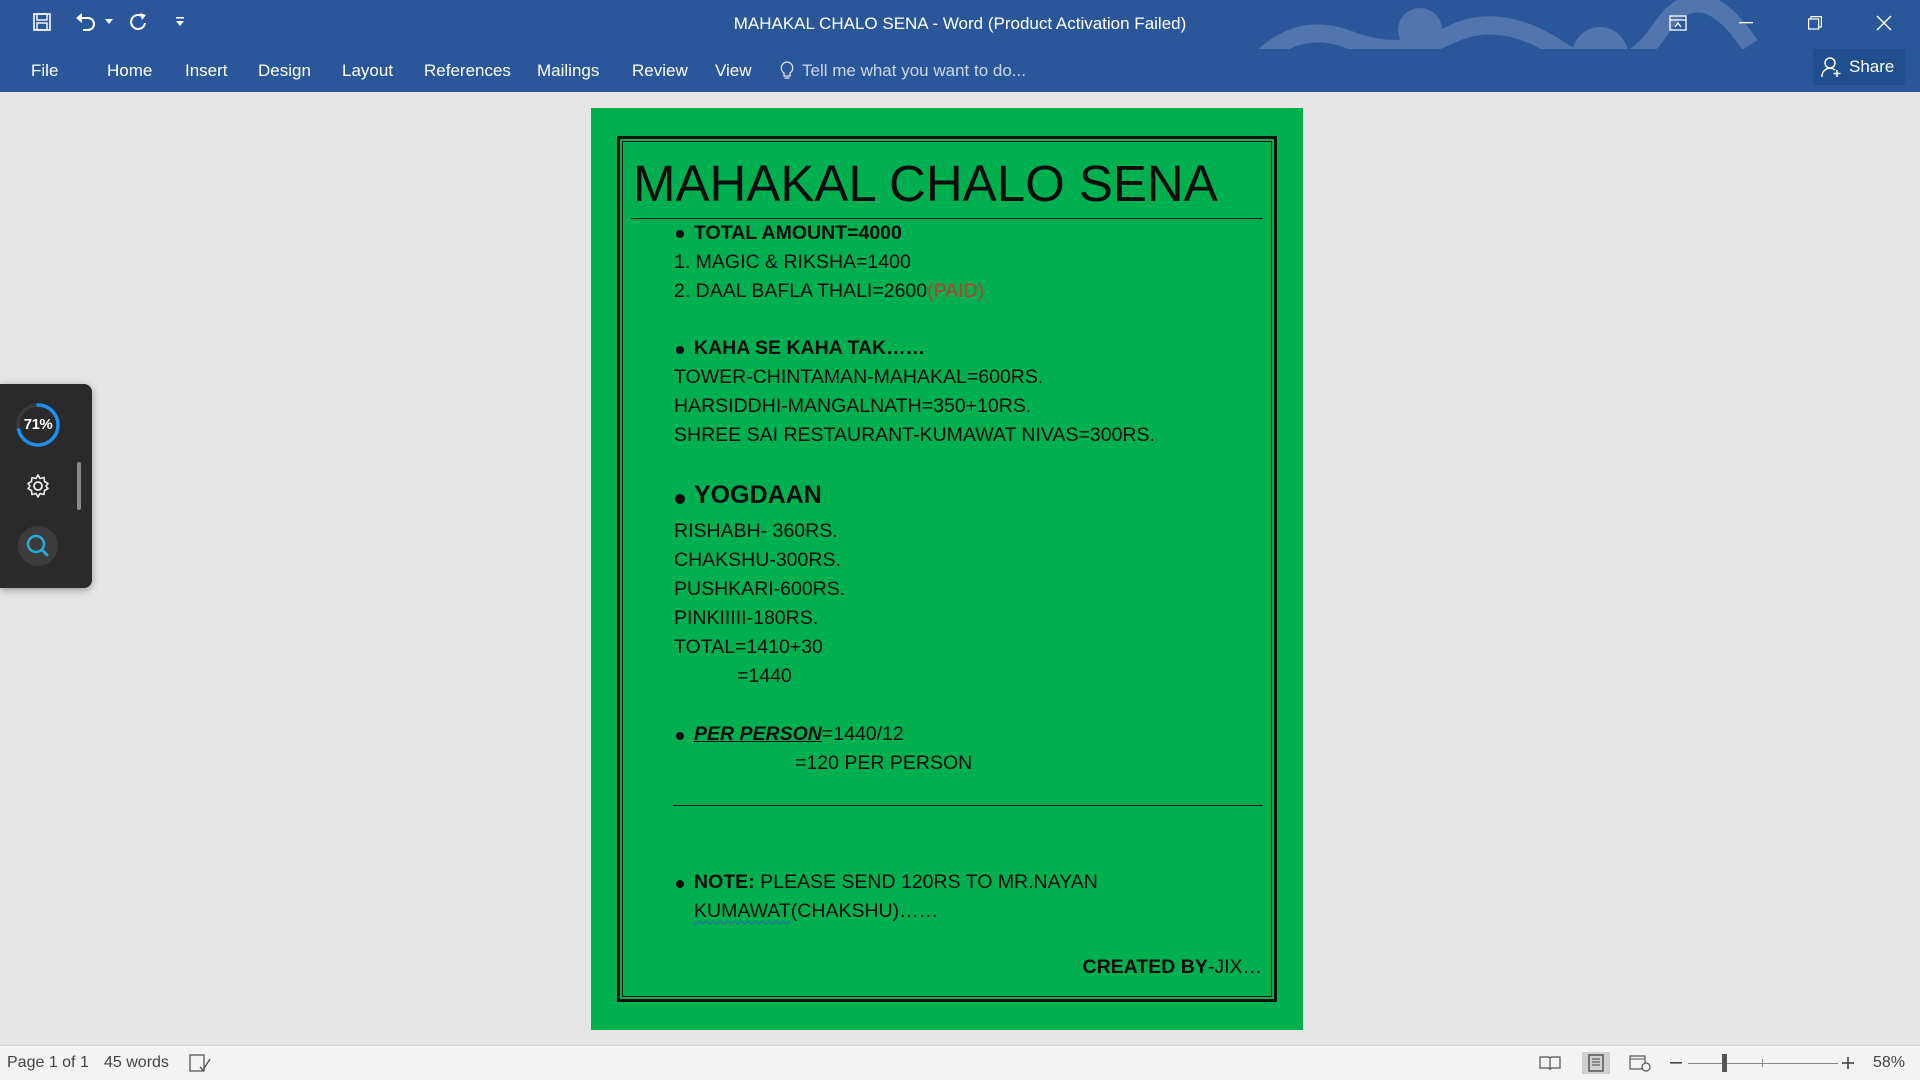  What do you see at coordinates (1815, 23) in the screenshot?
I see `restore-icon` at bounding box center [1815, 23].